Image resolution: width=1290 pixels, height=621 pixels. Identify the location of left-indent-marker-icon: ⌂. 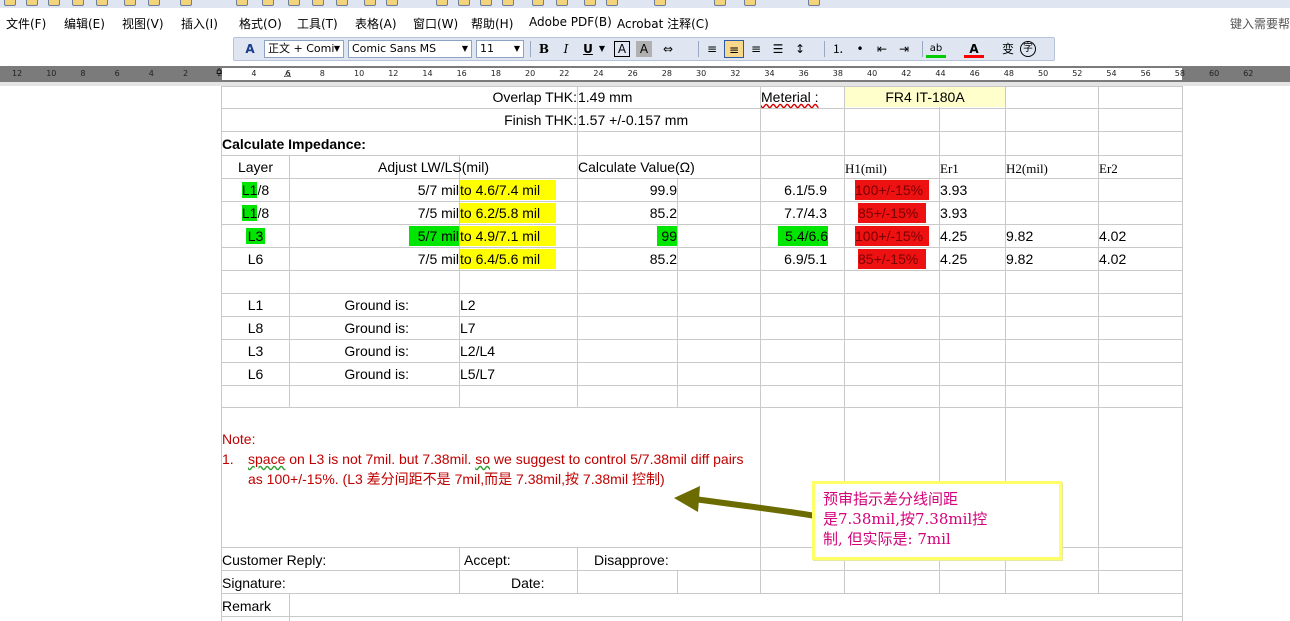
(219, 71).